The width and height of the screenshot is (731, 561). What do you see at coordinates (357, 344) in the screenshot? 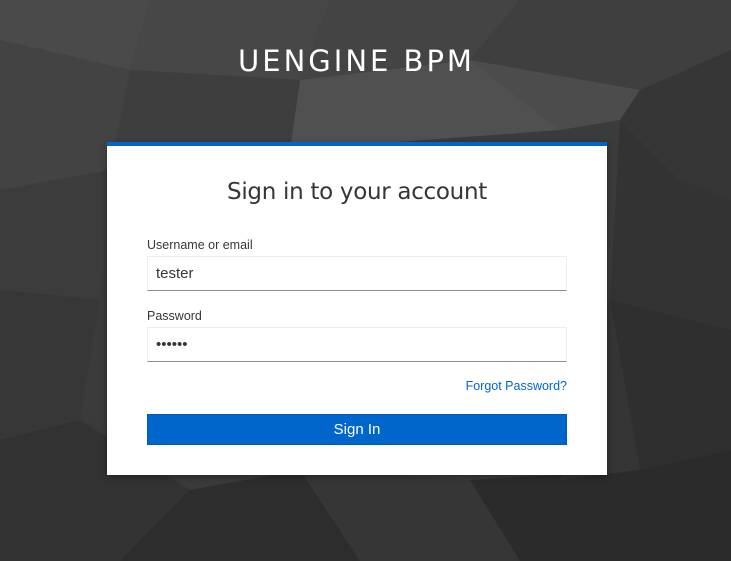
I see `password-input` at bounding box center [357, 344].